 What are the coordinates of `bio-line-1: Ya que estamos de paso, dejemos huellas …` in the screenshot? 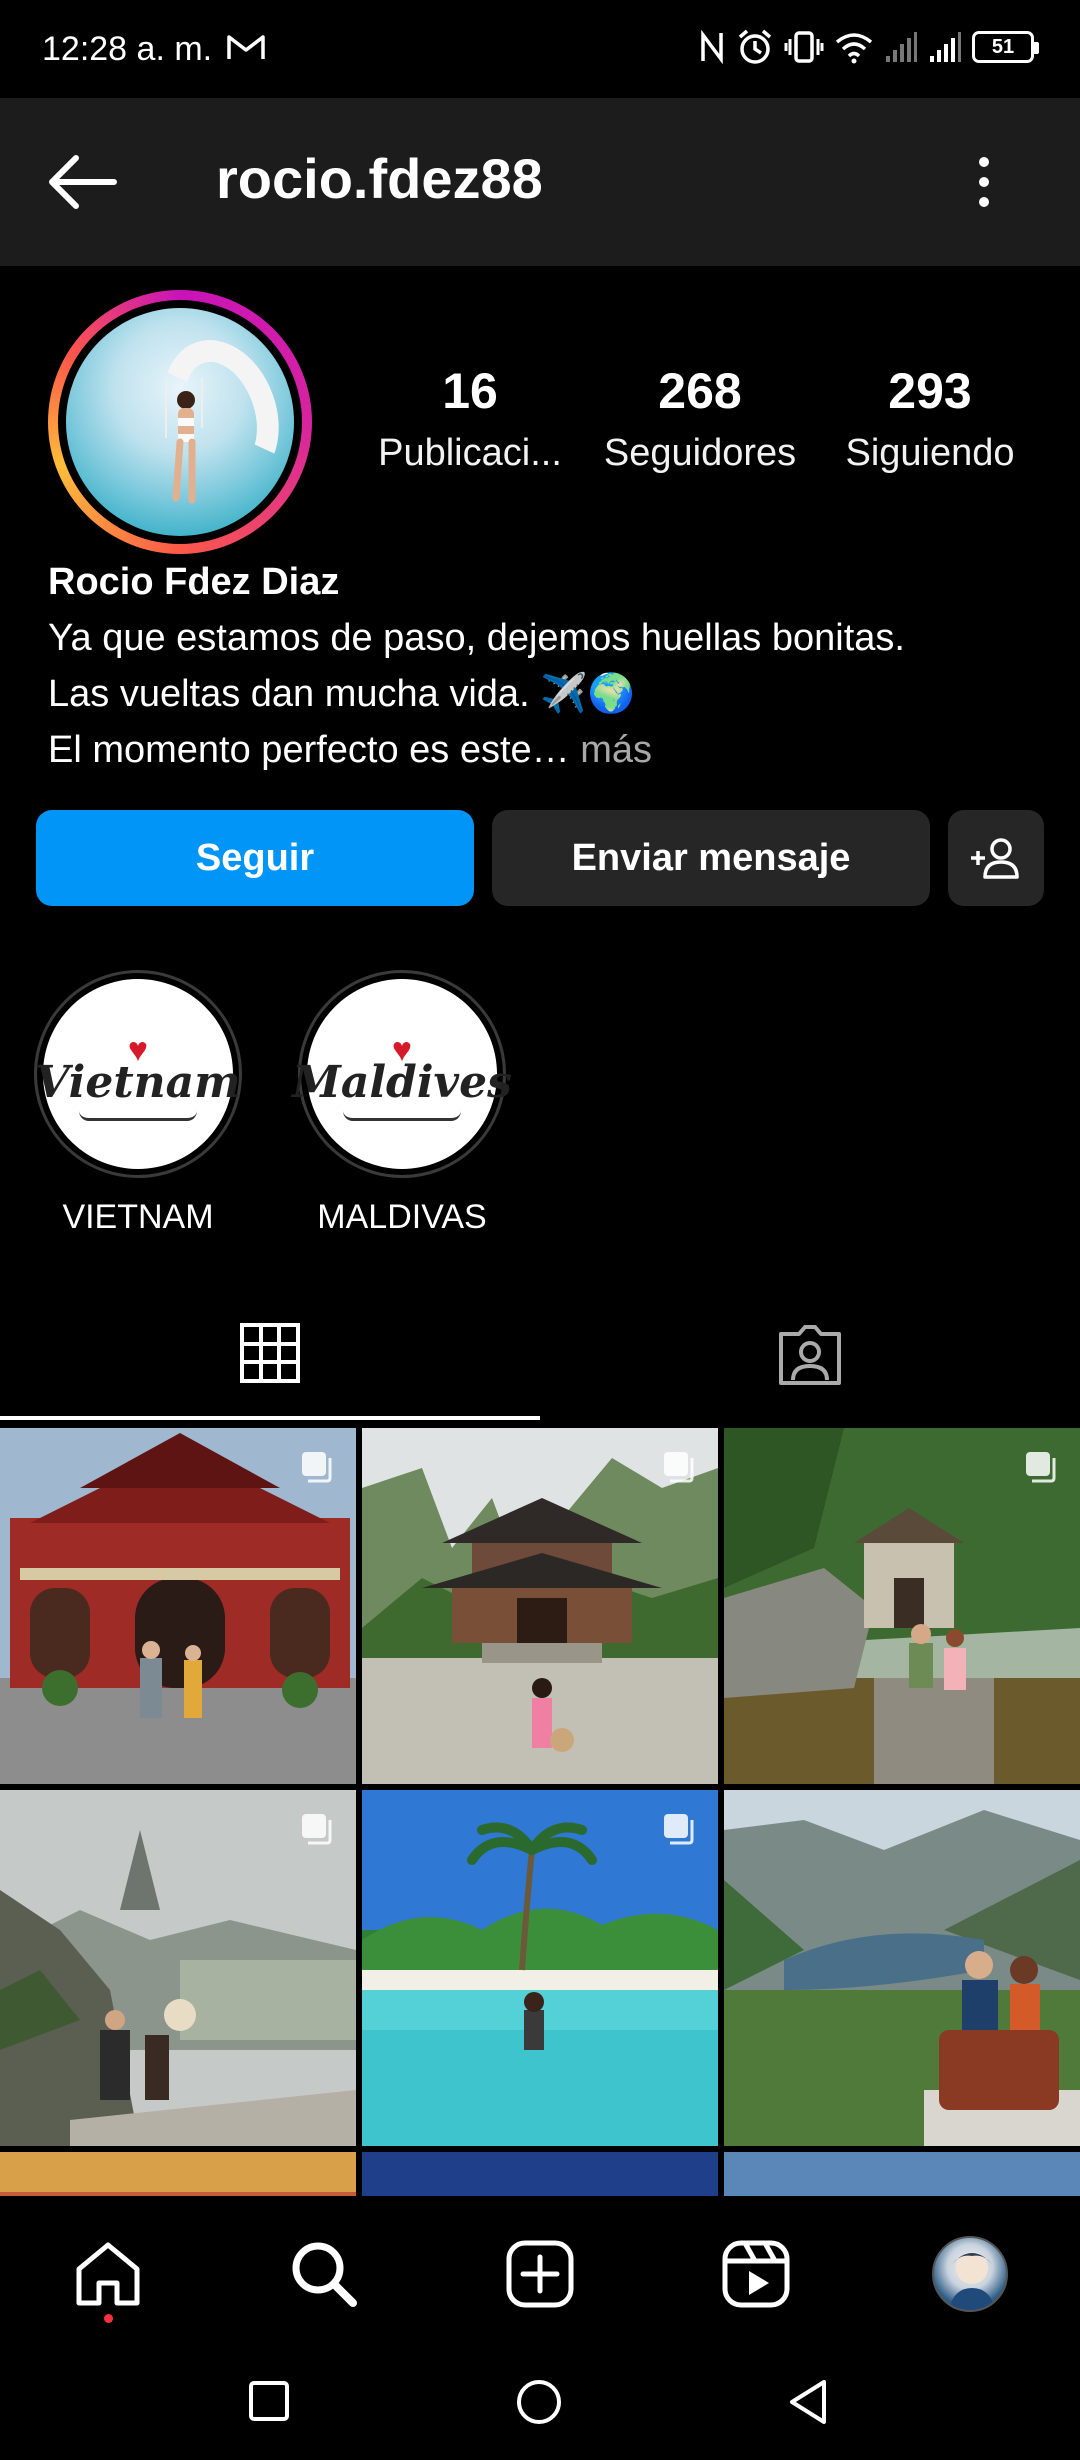 It's located at (476, 638).